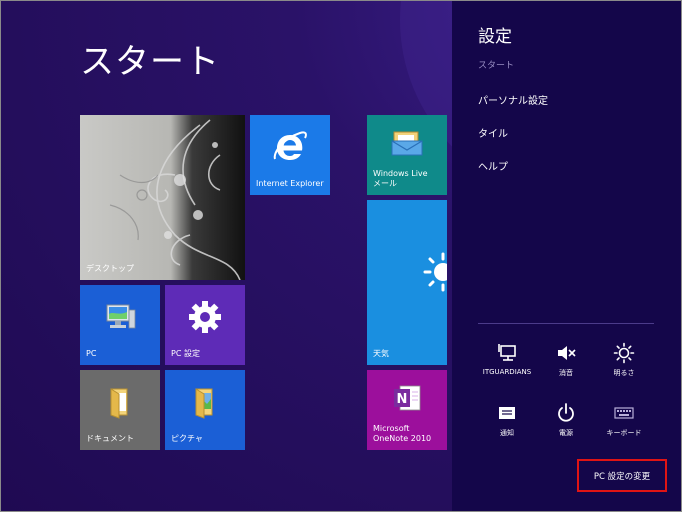  I want to click on network-button: ITGUARDIANS, so click(507, 367).